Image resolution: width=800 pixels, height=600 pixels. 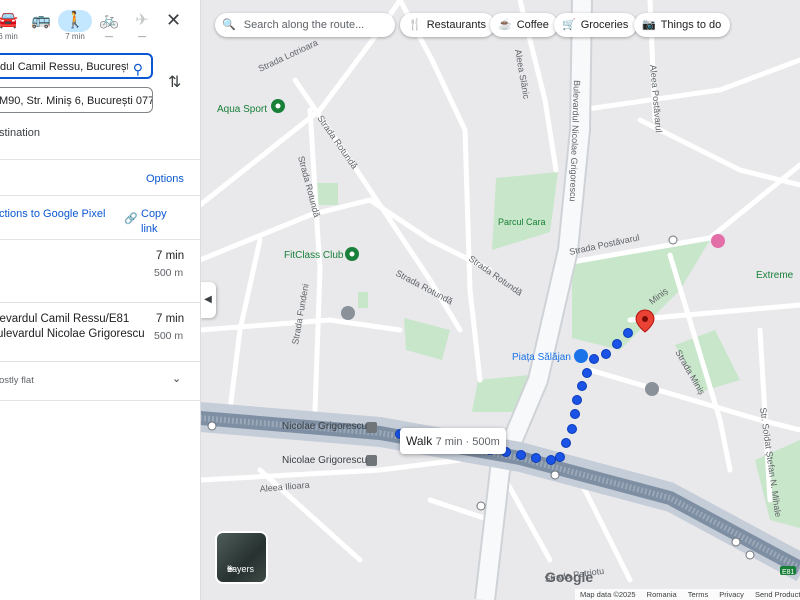 What do you see at coordinates (176, 378) in the screenshot?
I see `chevron-down-icon: ⌄` at bounding box center [176, 378].